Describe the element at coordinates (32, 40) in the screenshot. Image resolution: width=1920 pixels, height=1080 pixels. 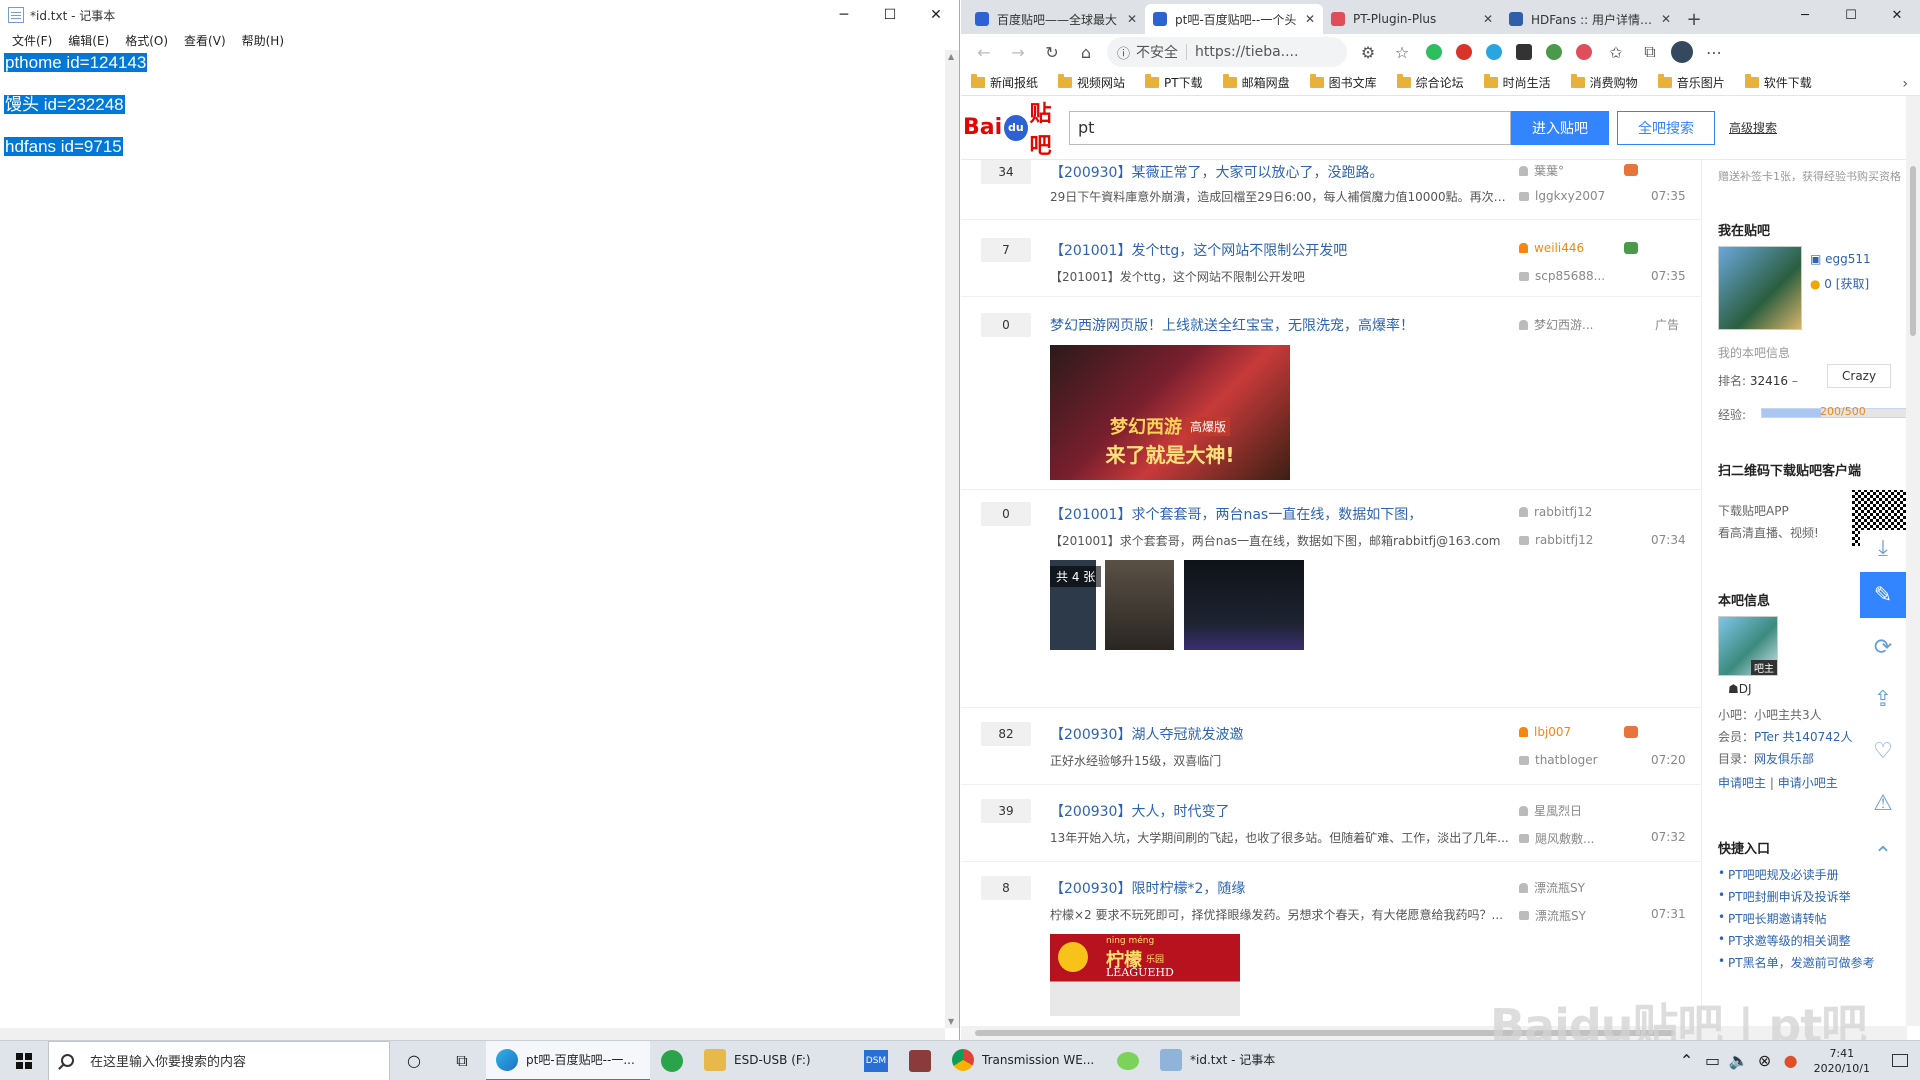
I see `menu-file: 文件(F)` at that location.